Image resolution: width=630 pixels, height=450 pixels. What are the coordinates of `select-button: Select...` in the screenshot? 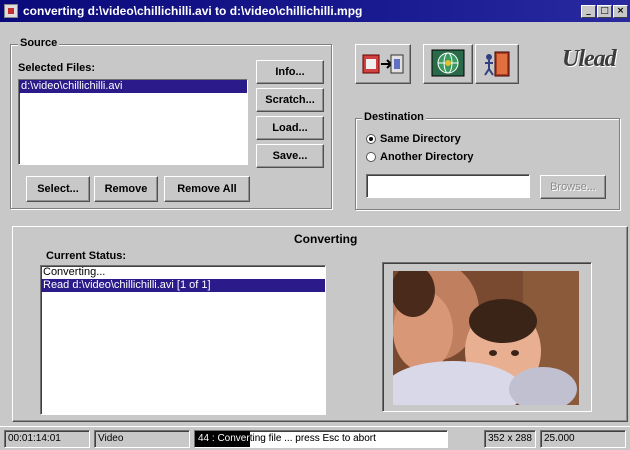 It's located at (58, 189).